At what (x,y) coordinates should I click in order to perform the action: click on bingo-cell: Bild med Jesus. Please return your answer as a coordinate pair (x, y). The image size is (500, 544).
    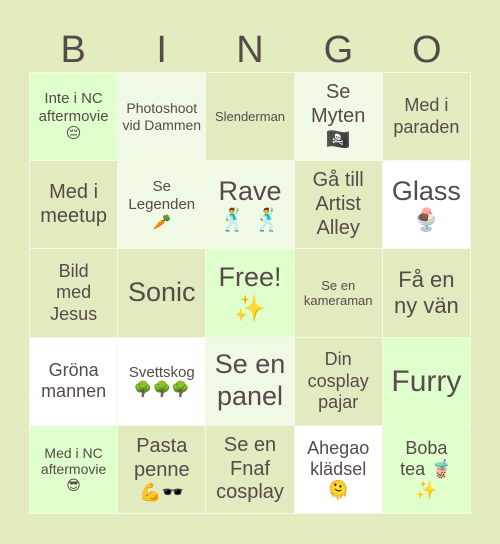
    Looking at the image, I should click on (74, 293).